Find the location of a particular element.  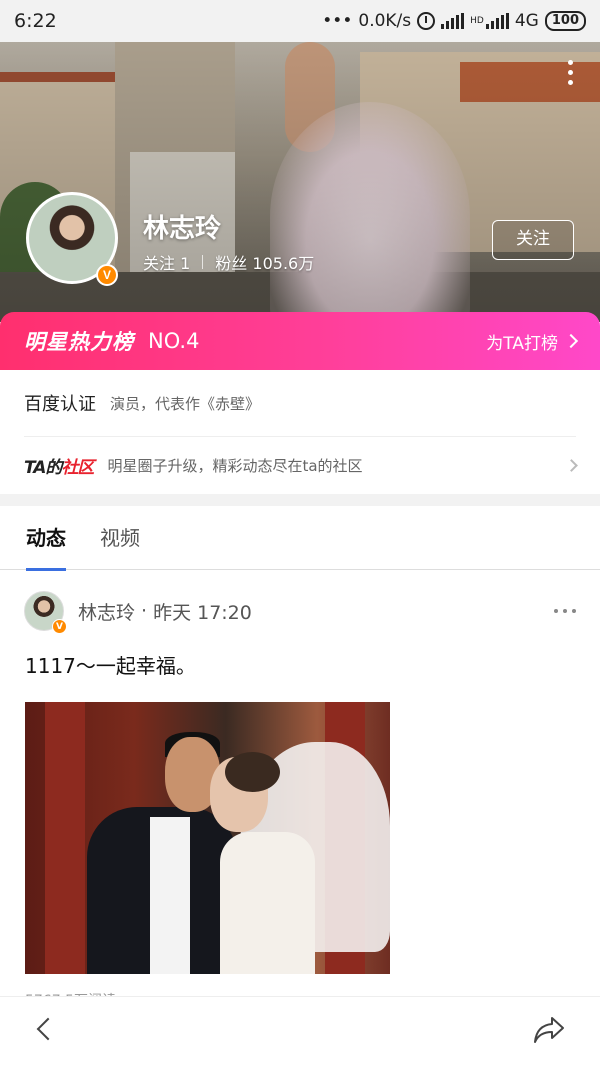

post-more-icon is located at coordinates (565, 611).